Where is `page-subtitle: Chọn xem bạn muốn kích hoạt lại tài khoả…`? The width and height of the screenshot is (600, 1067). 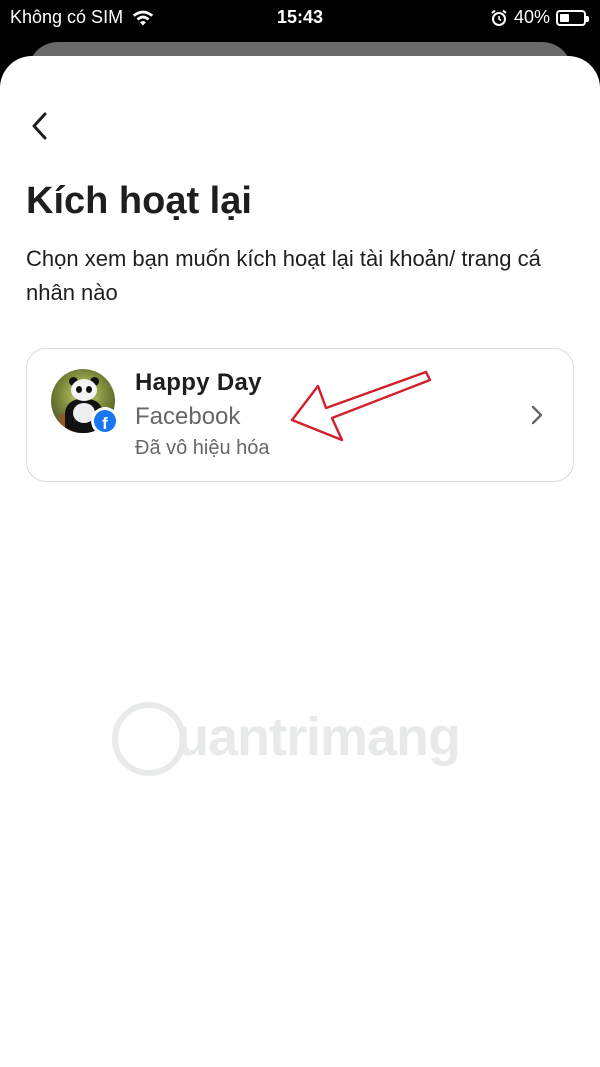 page-subtitle: Chọn xem bạn muốn kích hoạt lại tài khoả… is located at coordinates (283, 275).